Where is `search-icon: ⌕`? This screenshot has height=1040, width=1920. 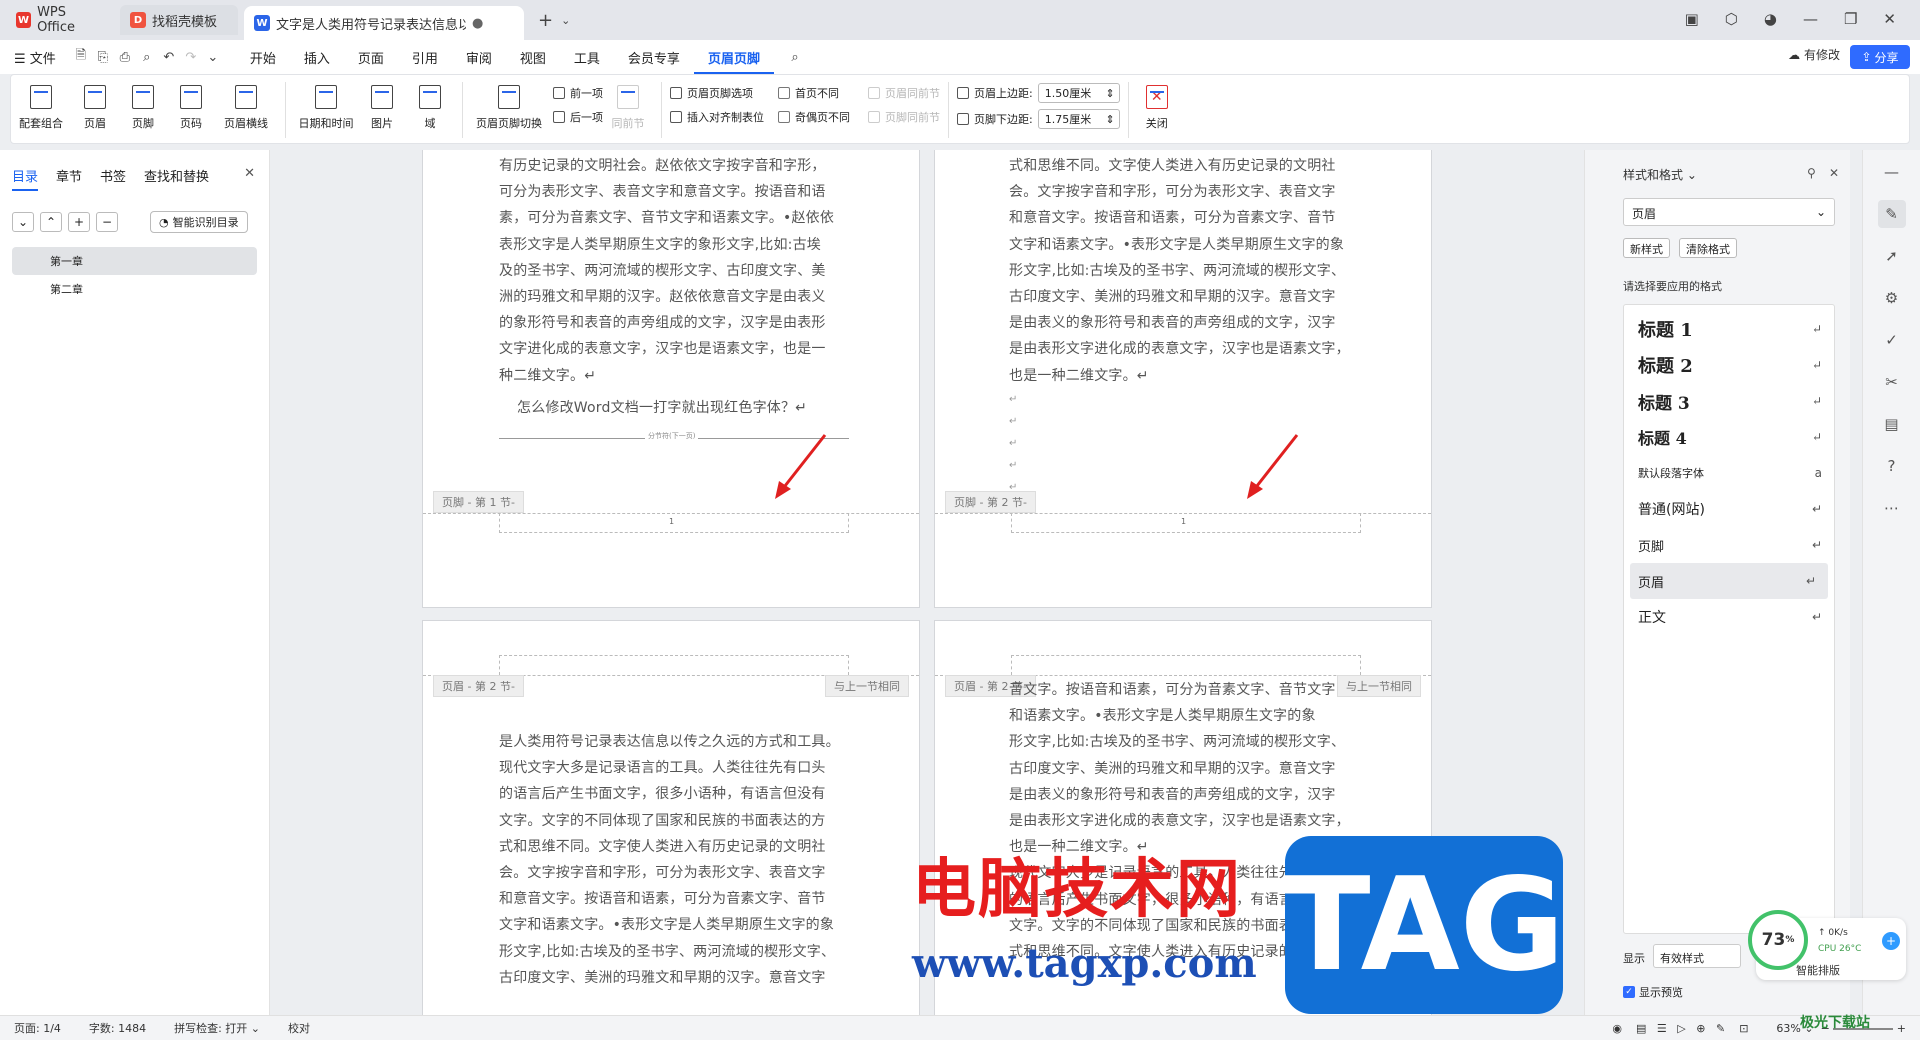
search-icon: ⌕ is located at coordinates (795, 57).